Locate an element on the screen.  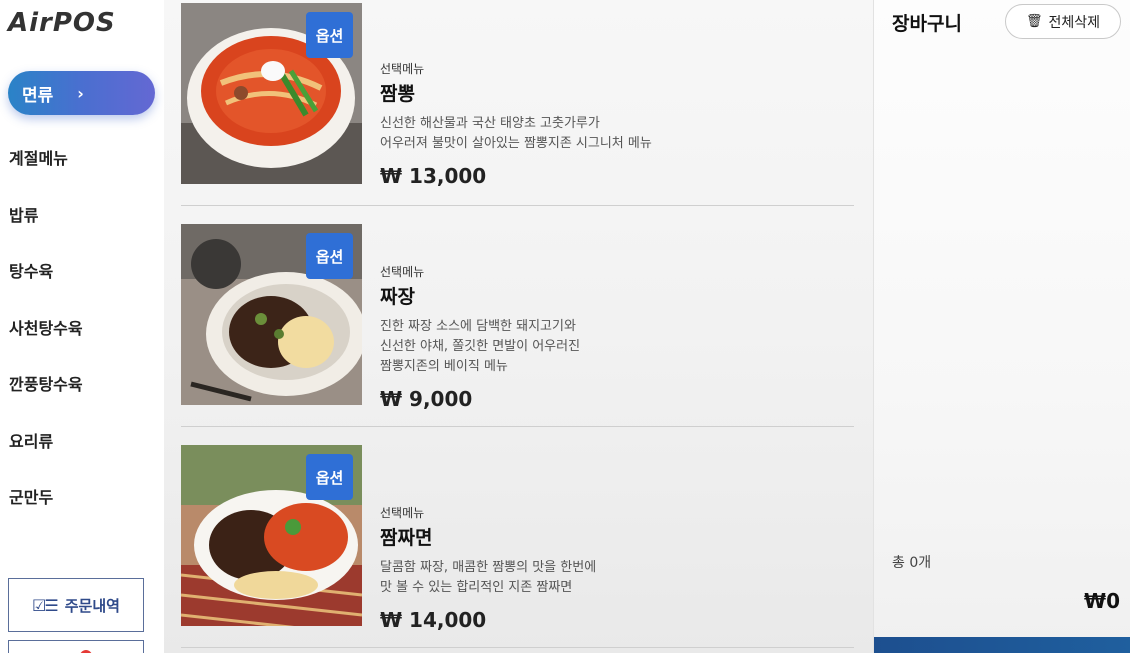
pay-button is located at coordinates (1002, 645).